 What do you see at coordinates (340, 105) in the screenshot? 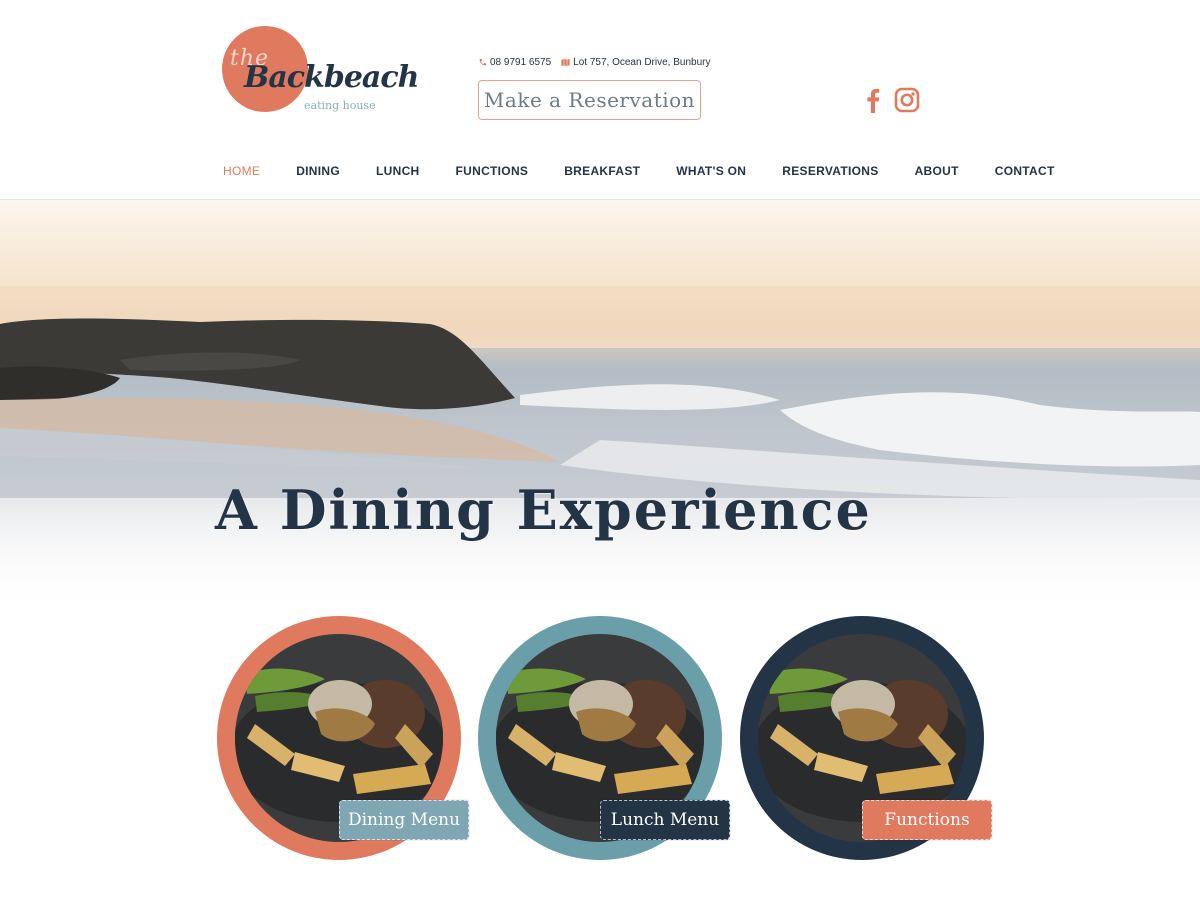
I see `logo-subtitle: eating house` at bounding box center [340, 105].